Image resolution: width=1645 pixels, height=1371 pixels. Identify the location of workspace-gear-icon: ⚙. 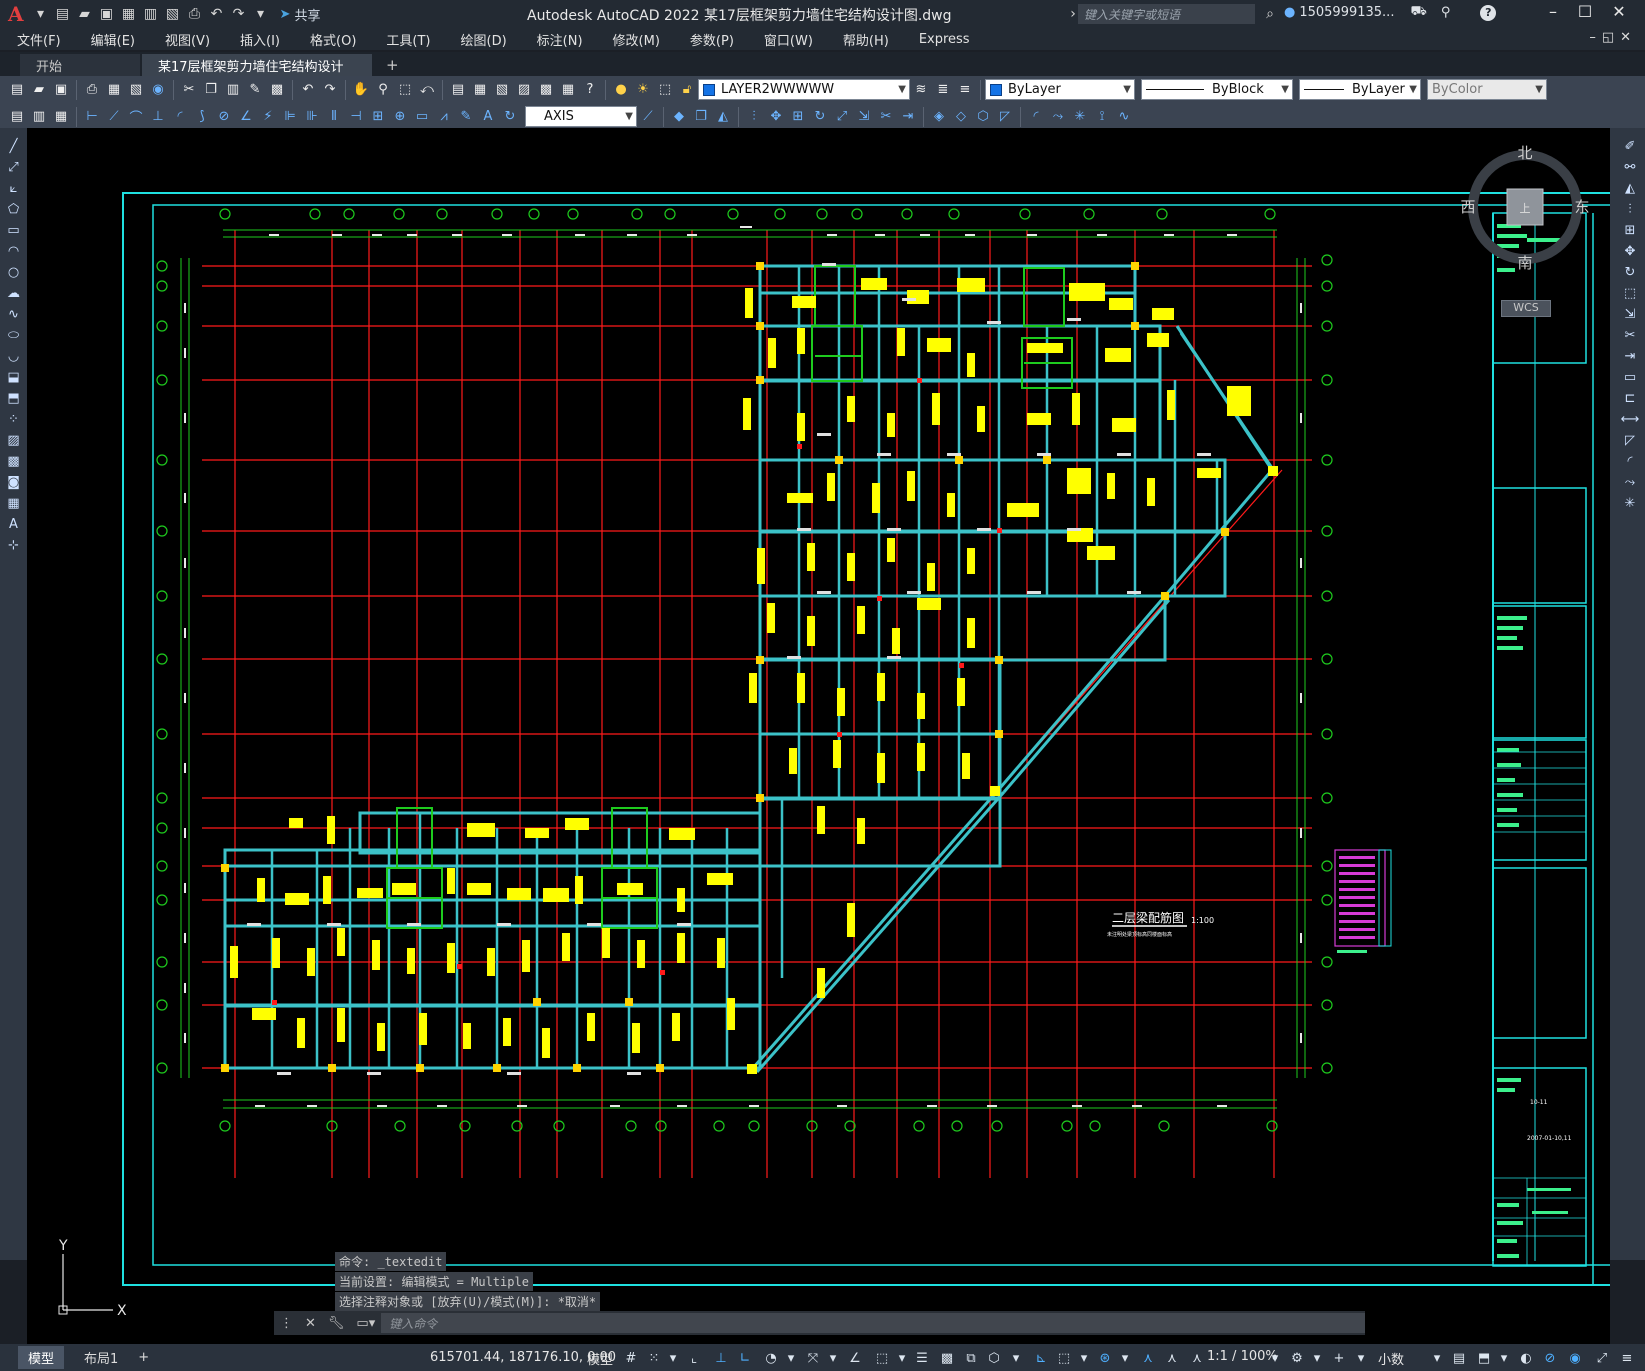
(1297, 1358).